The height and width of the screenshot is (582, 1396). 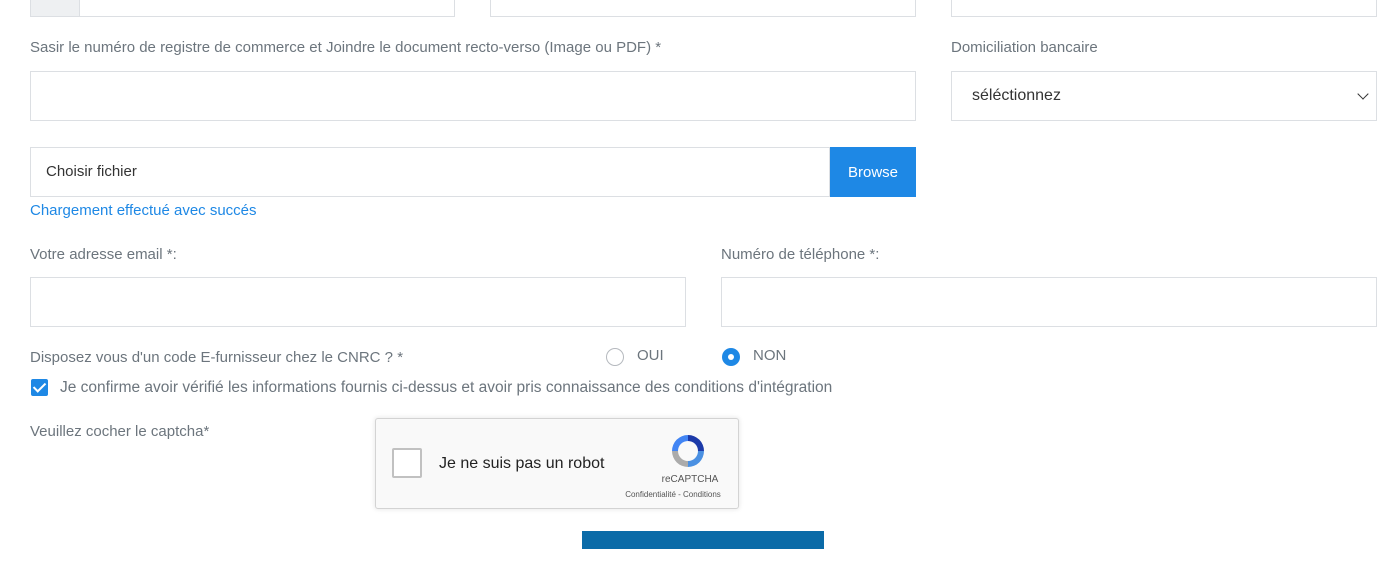 What do you see at coordinates (522, 463) in the screenshot?
I see `recaptcha-label: Je ne suis pas un robot` at bounding box center [522, 463].